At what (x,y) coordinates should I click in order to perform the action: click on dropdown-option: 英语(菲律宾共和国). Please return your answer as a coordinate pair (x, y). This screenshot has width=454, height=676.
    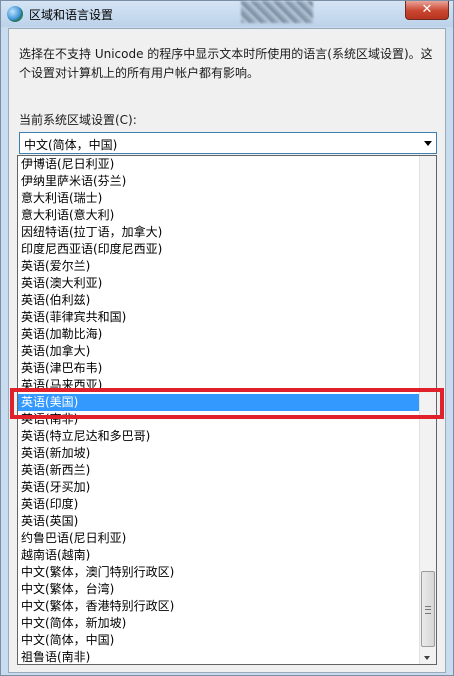
    Looking at the image, I should click on (219, 317).